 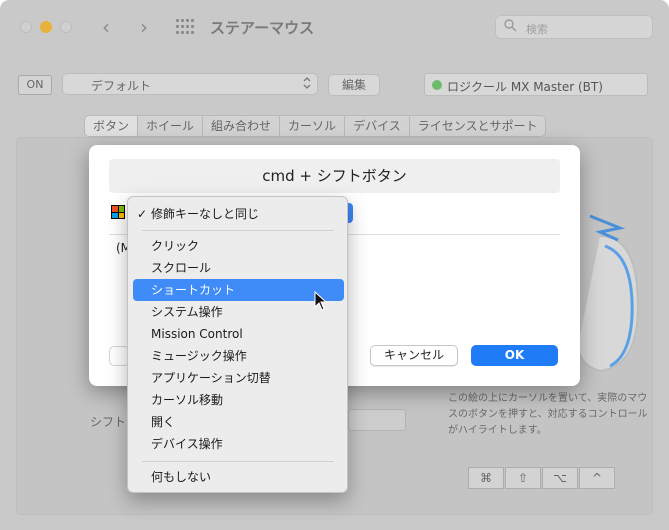 I want to click on minimize-button, so click(x=46, y=27).